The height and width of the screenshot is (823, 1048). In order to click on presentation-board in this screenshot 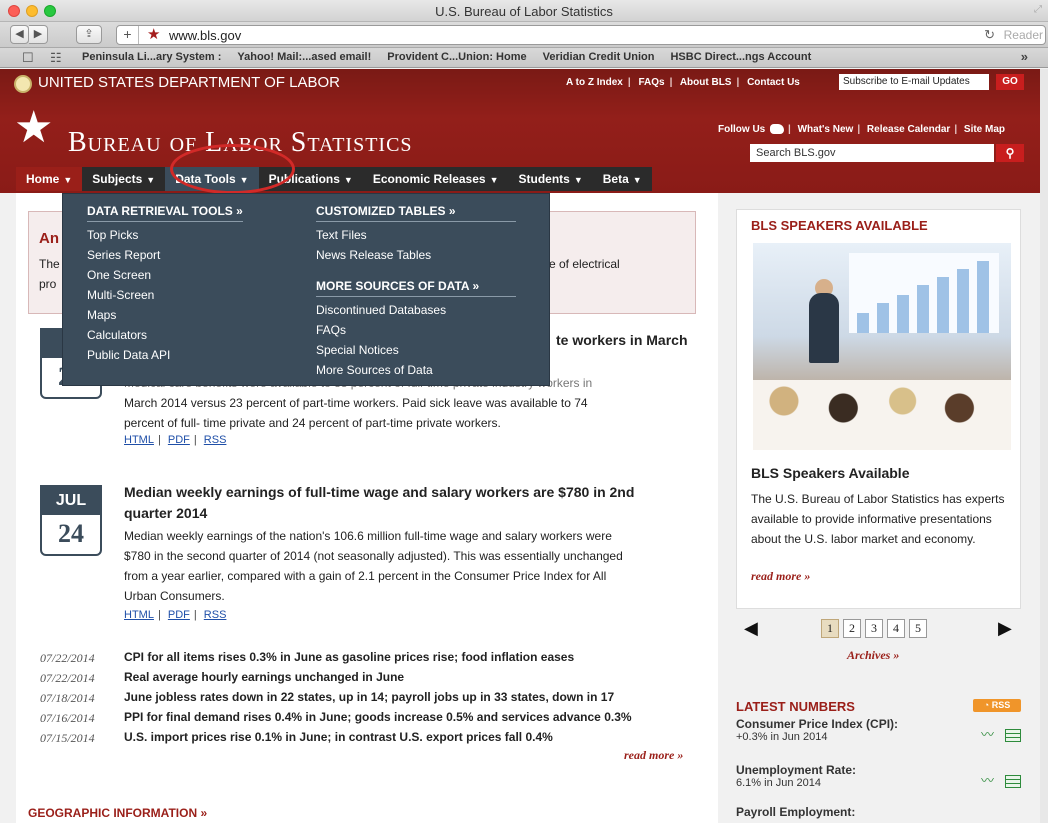, I will do `click(924, 293)`.